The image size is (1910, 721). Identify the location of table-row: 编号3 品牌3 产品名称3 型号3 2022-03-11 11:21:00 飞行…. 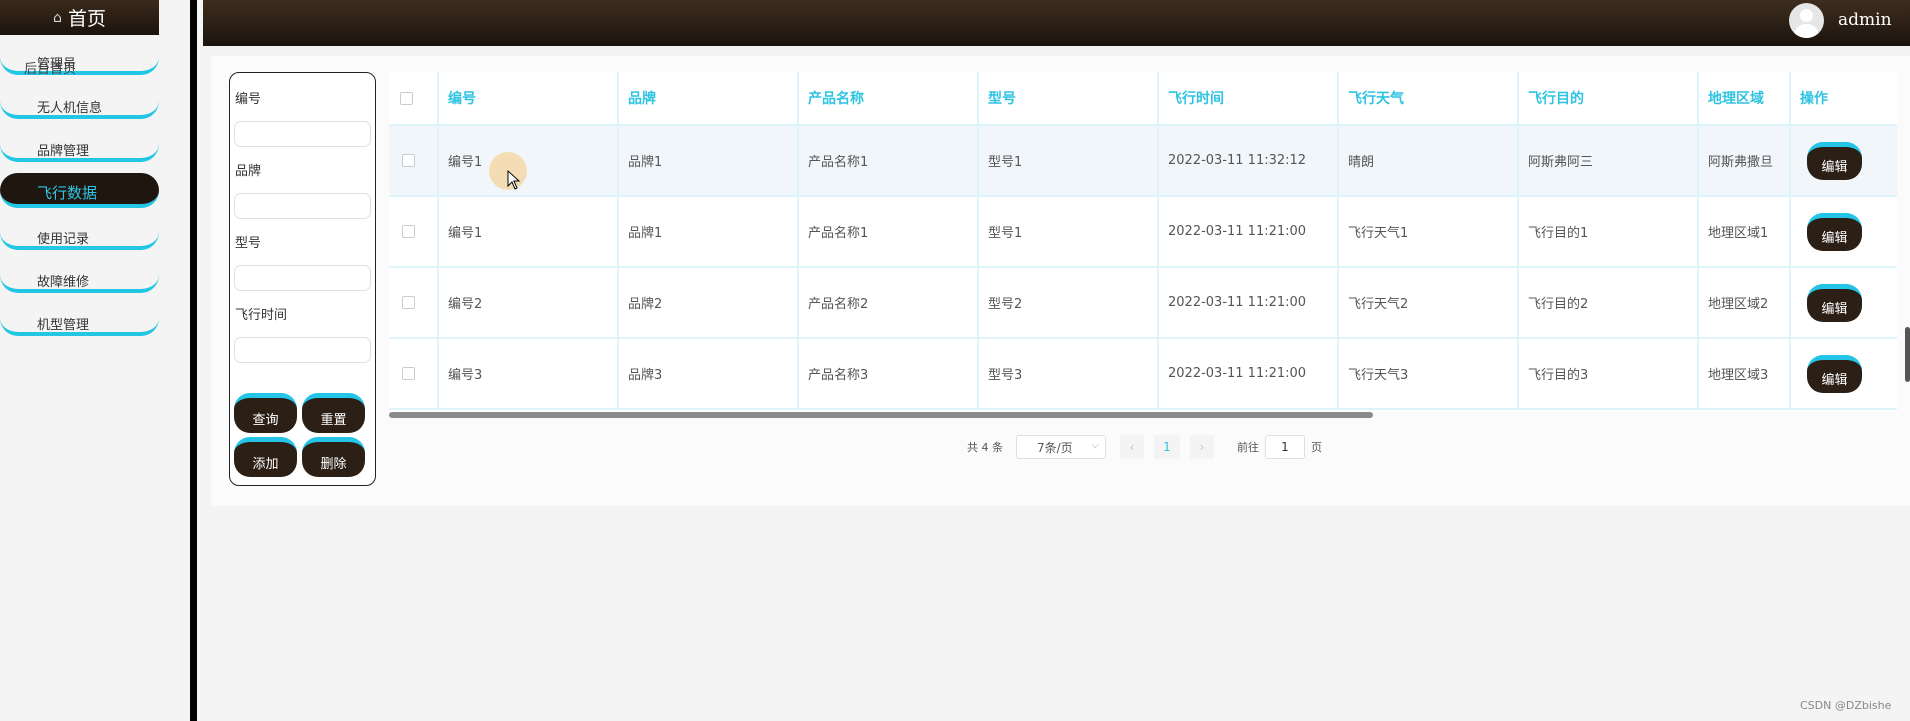
(1143, 374).